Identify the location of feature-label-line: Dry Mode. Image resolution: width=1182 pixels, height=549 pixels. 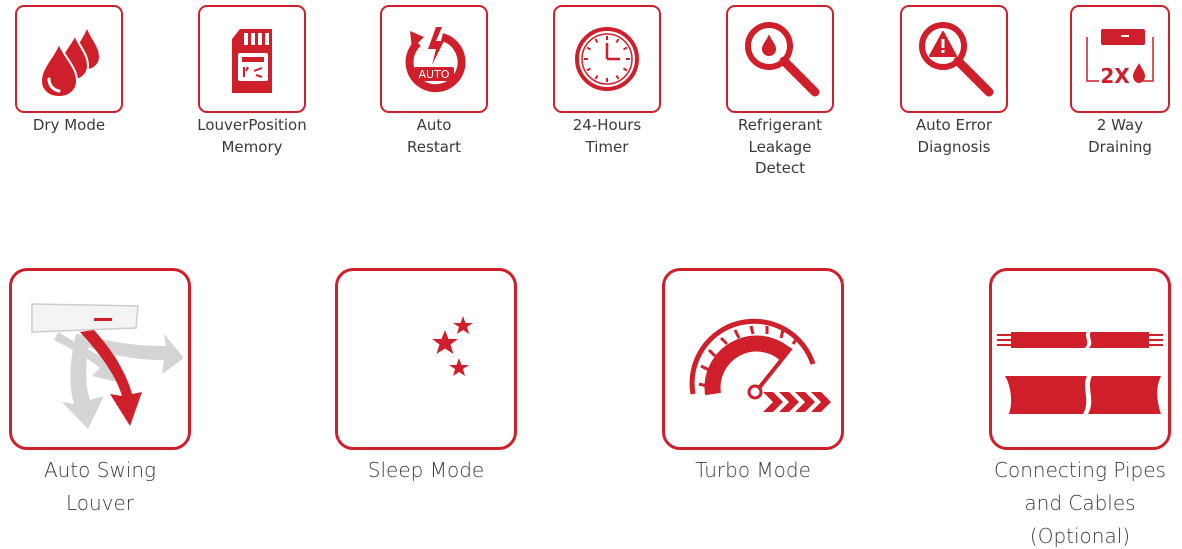
(69, 125).